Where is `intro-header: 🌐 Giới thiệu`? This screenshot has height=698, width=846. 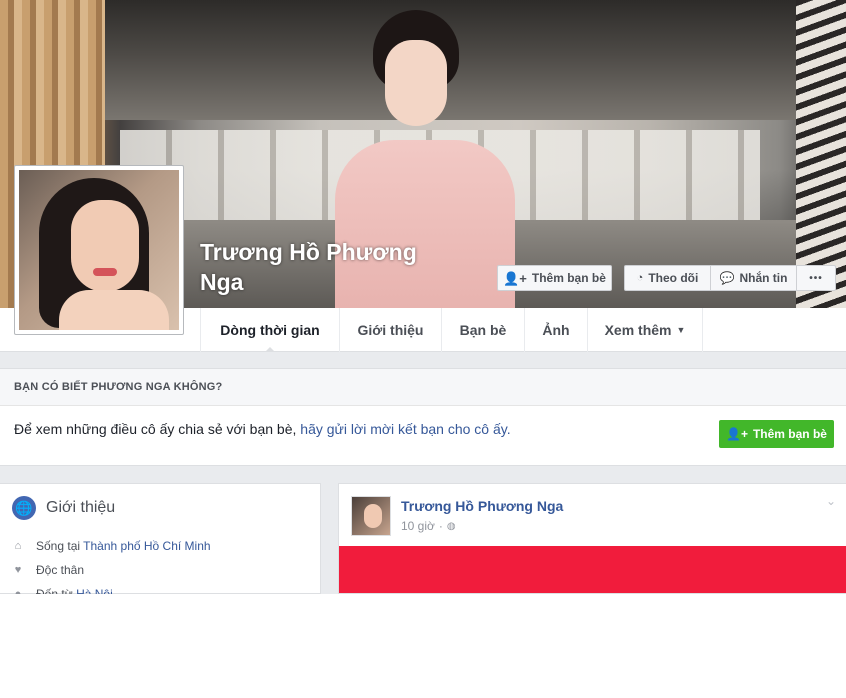
intro-header: 🌐 Giới thiệu is located at coordinates (63, 508).